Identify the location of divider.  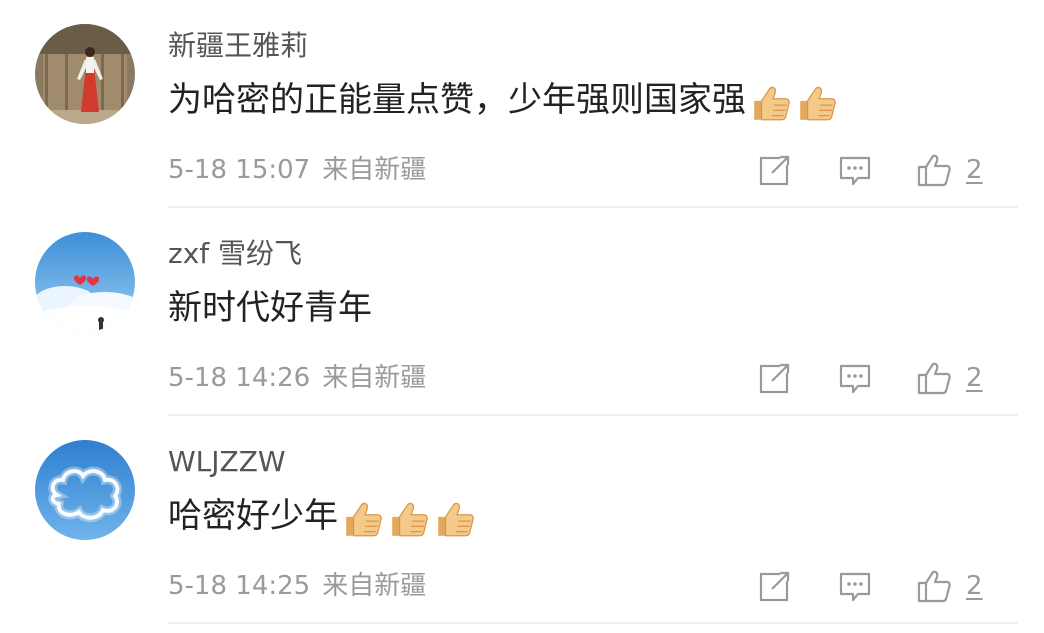
(593, 623).